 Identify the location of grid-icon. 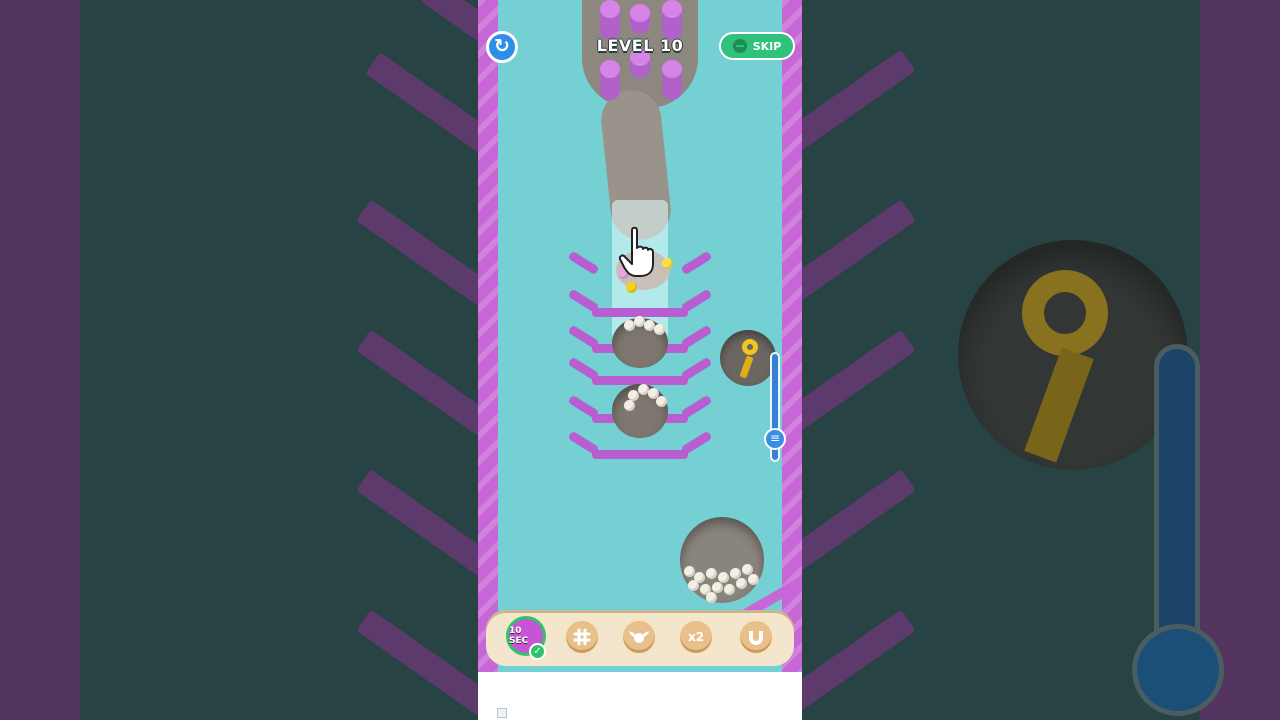
(582, 637).